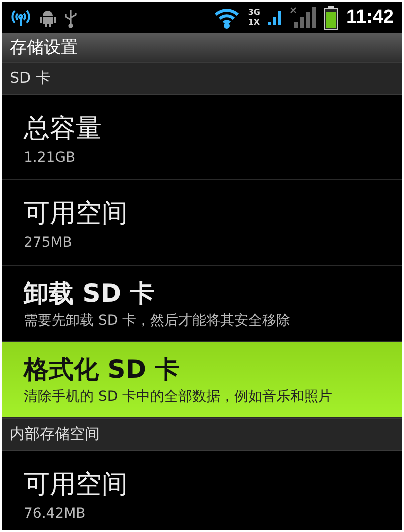 The height and width of the screenshot is (532, 404). Describe the element at coordinates (103, 370) in the screenshot. I see `item-title: 格式化 SD 卡` at that location.